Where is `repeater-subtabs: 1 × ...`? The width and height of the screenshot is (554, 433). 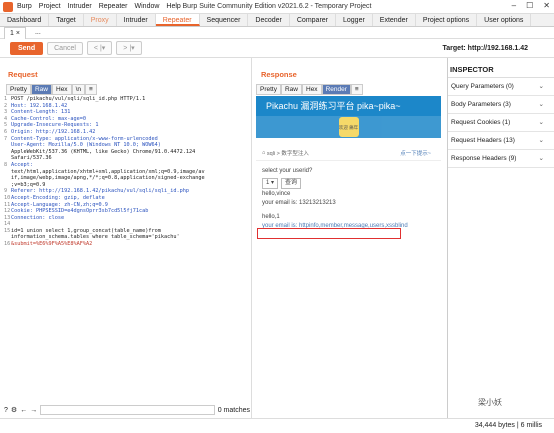 repeater-subtabs: 1 × ... is located at coordinates (277, 32).